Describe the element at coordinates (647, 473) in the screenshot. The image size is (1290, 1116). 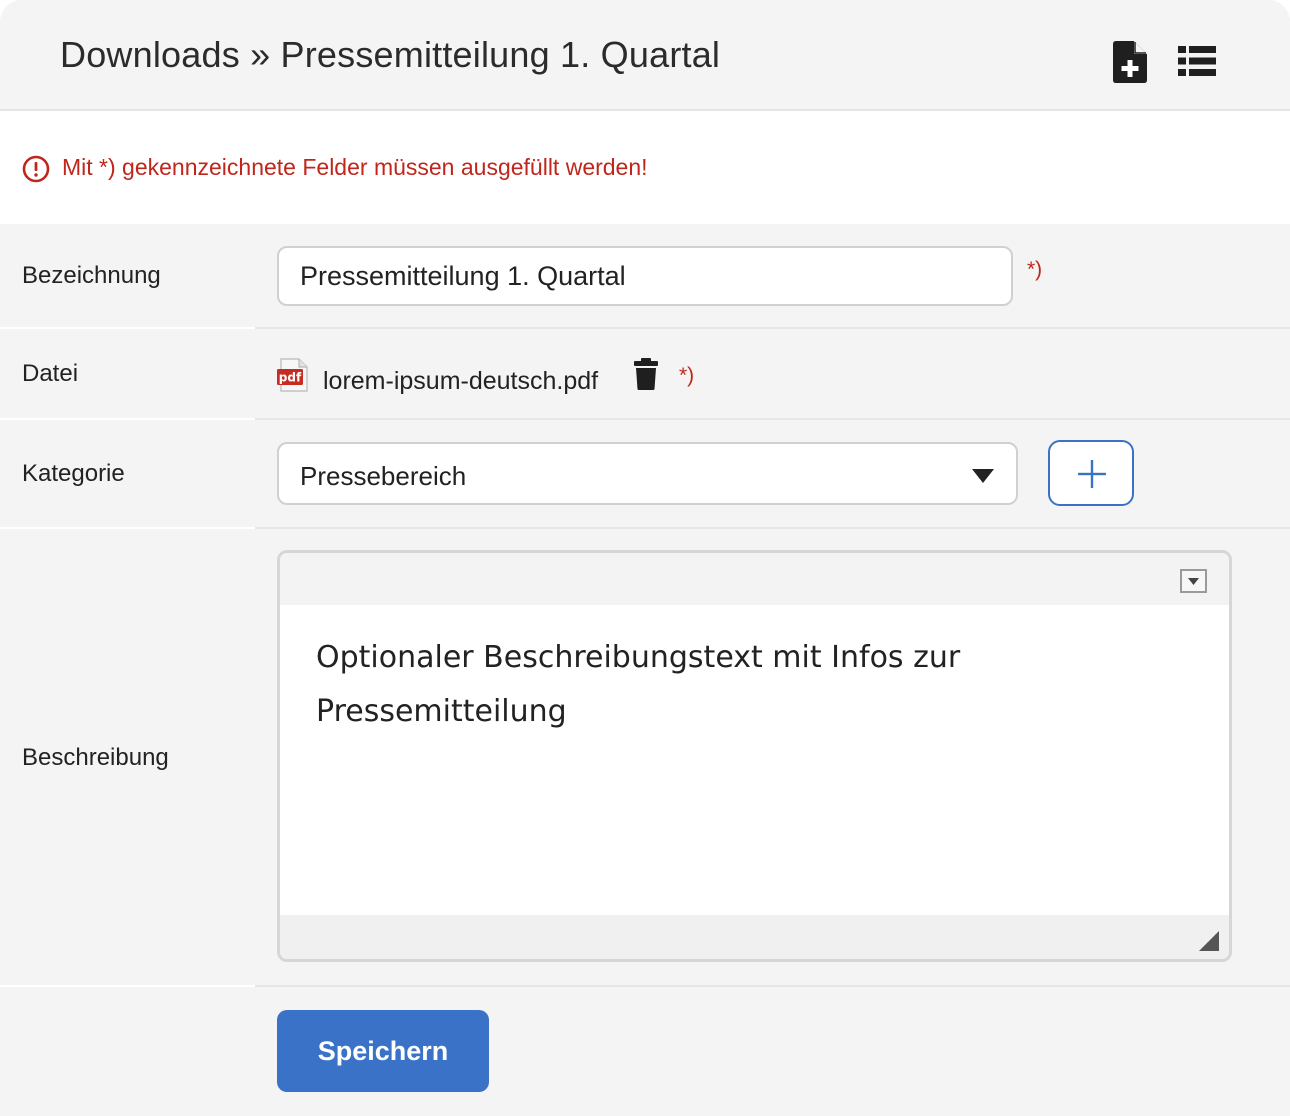
I see `kategorie-select: Pressebereich` at that location.